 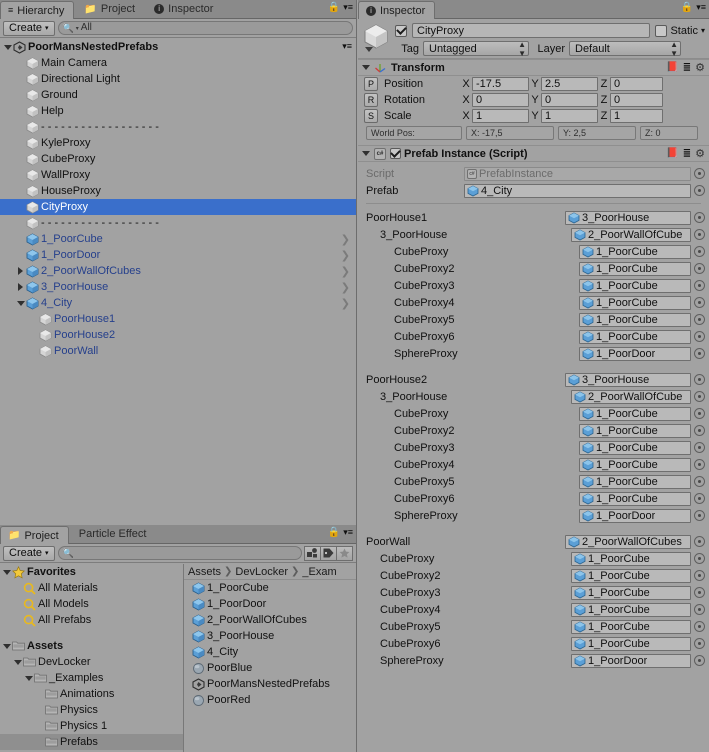 What do you see at coordinates (178, 255) in the screenshot?
I see `hierarchy-row: 1_PoorDoor ❯` at bounding box center [178, 255].